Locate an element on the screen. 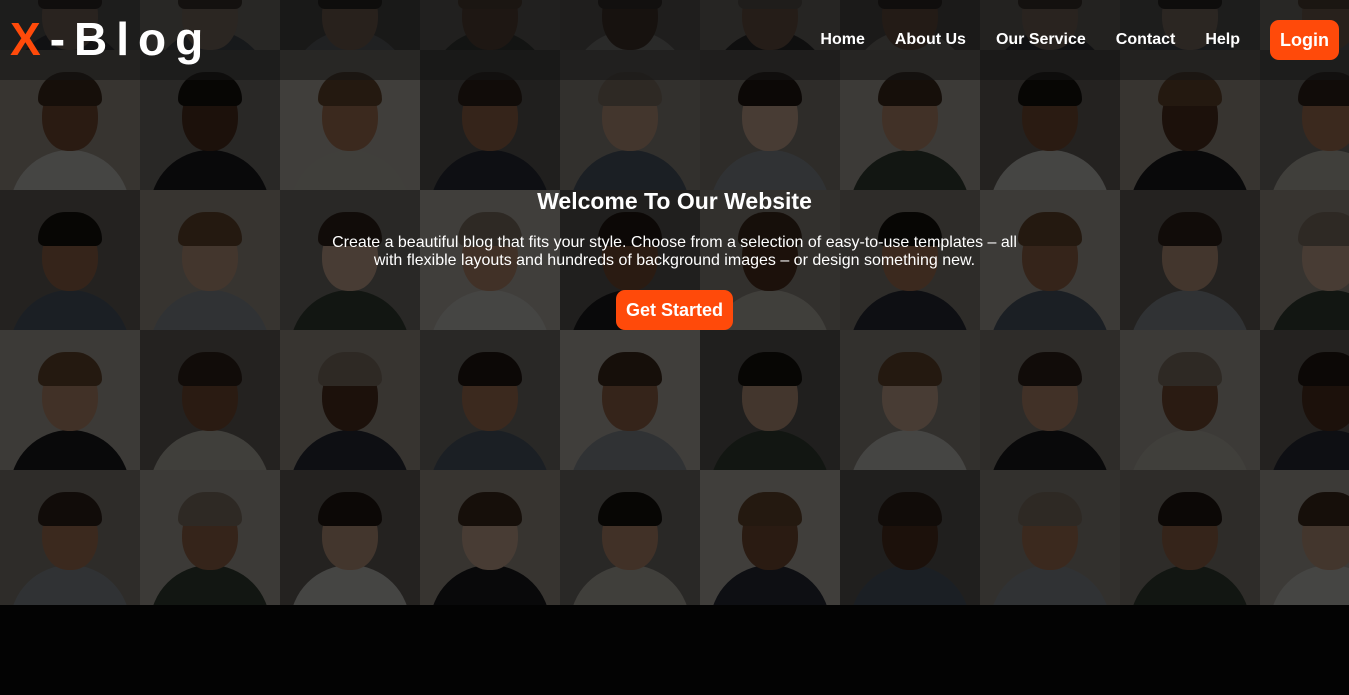 Image resolution: width=1349 pixels, height=695 pixels. get-started-button: Get Started is located at coordinates (674, 310).